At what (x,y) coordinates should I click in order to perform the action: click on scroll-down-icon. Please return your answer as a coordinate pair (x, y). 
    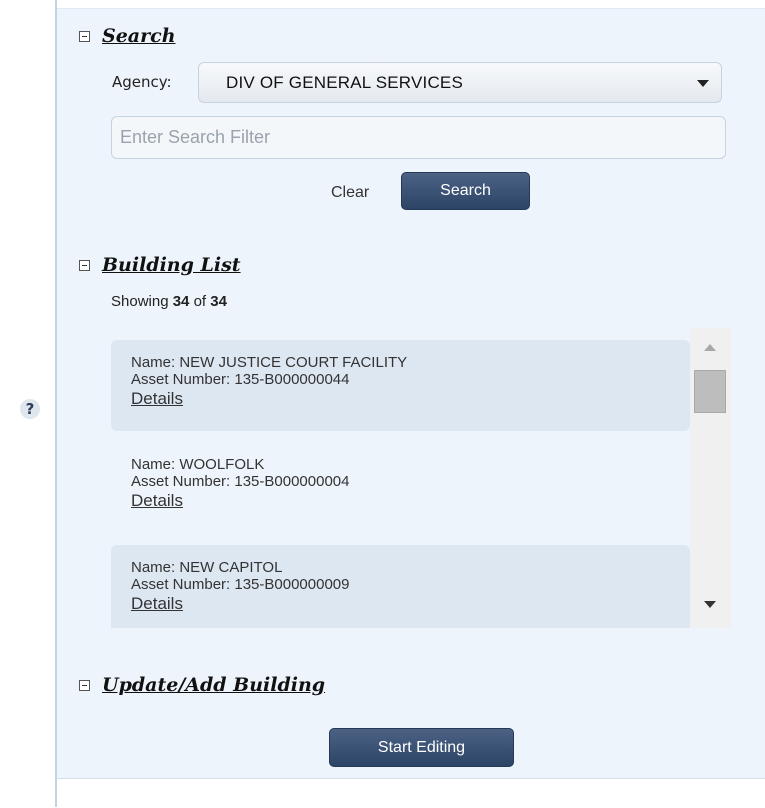
    Looking at the image, I should click on (710, 604).